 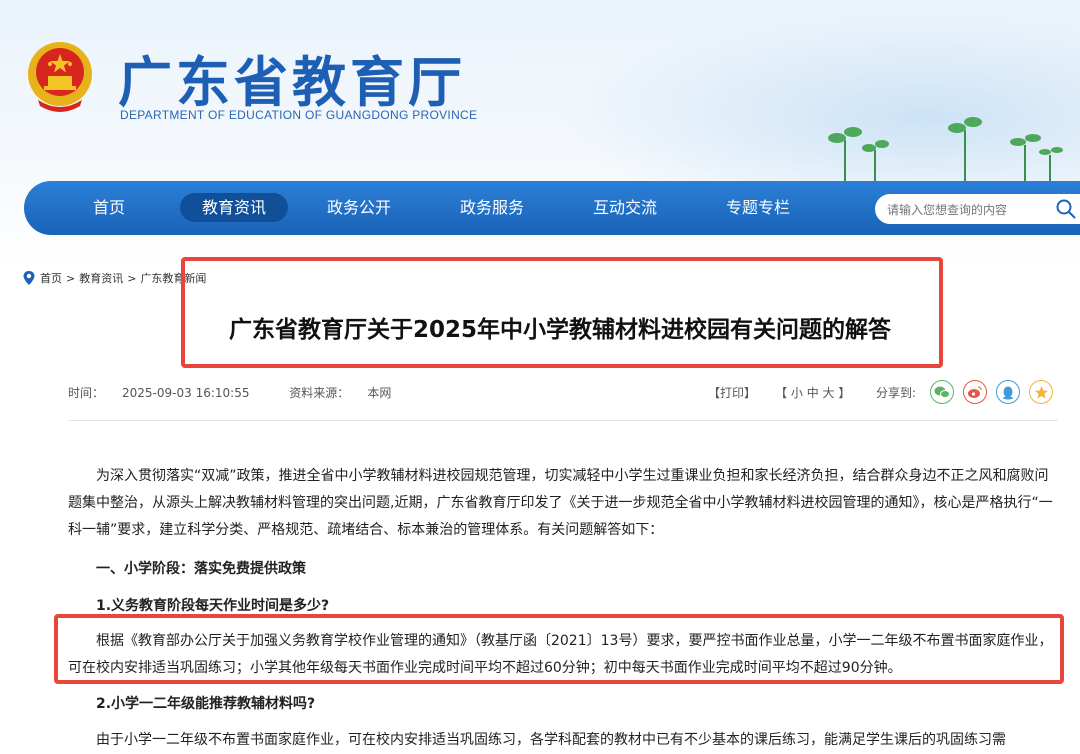 I want to click on breadcrumb: 首页 > 教育资讯 > 广东教育新闻, so click(x=114, y=278).